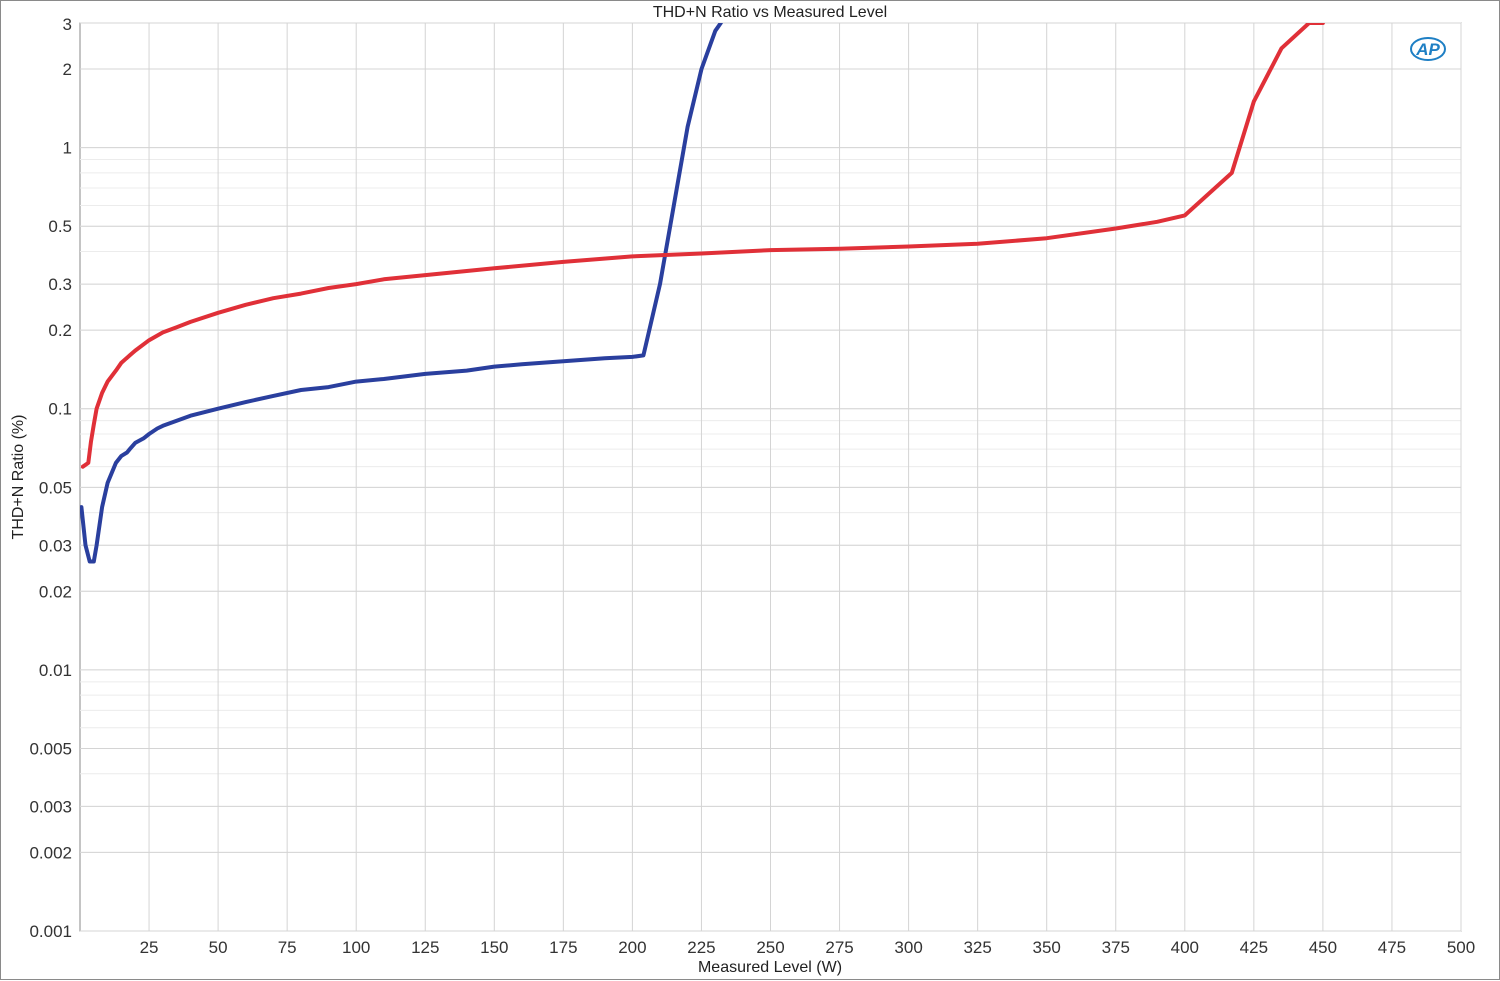 This screenshot has width=1500, height=981. What do you see at coordinates (67, 24) in the screenshot?
I see `y-tick-label: 3` at bounding box center [67, 24].